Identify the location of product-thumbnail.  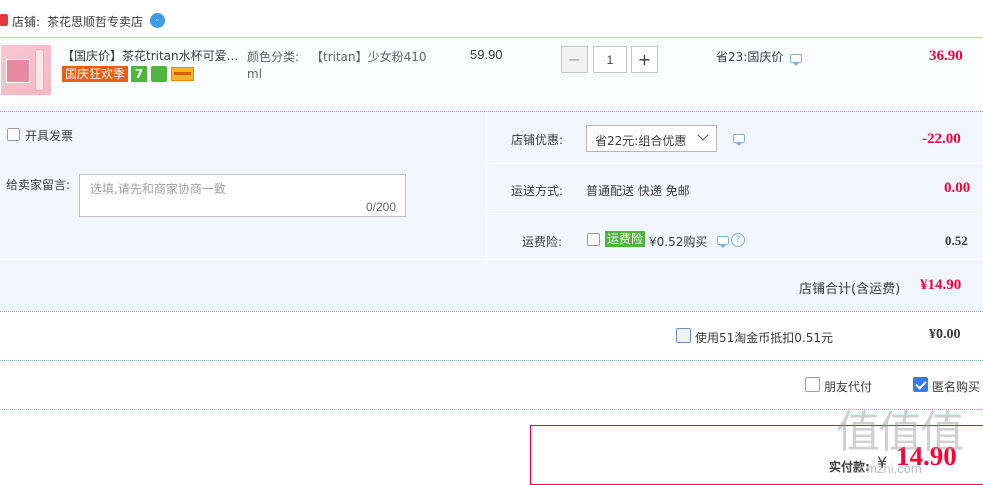
(26, 70).